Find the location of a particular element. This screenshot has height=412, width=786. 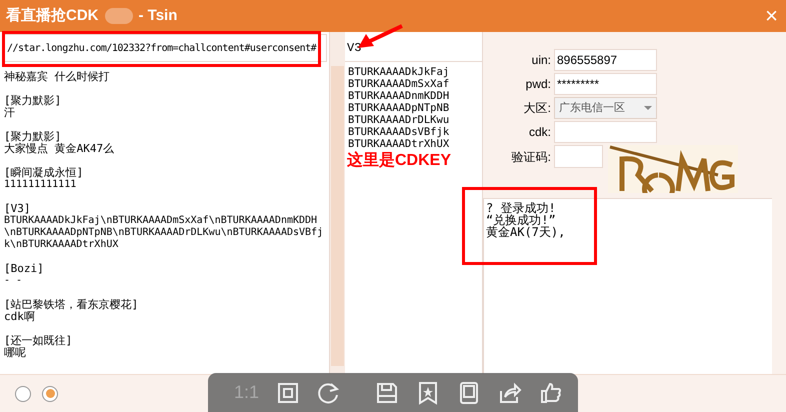

scrollbar-thumb is located at coordinates (337, 216).